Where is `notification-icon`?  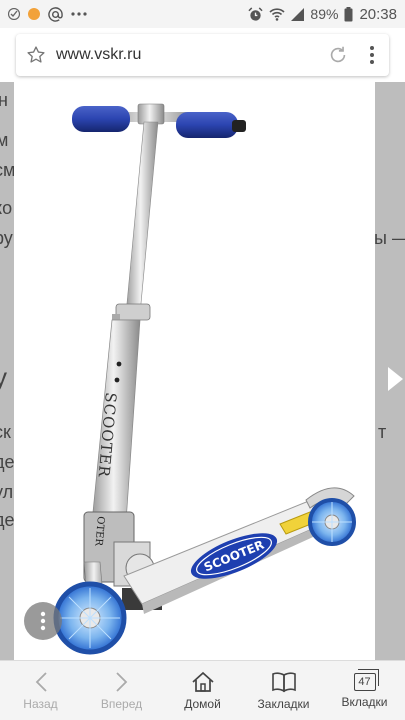
notification-icon is located at coordinates (14, 14).